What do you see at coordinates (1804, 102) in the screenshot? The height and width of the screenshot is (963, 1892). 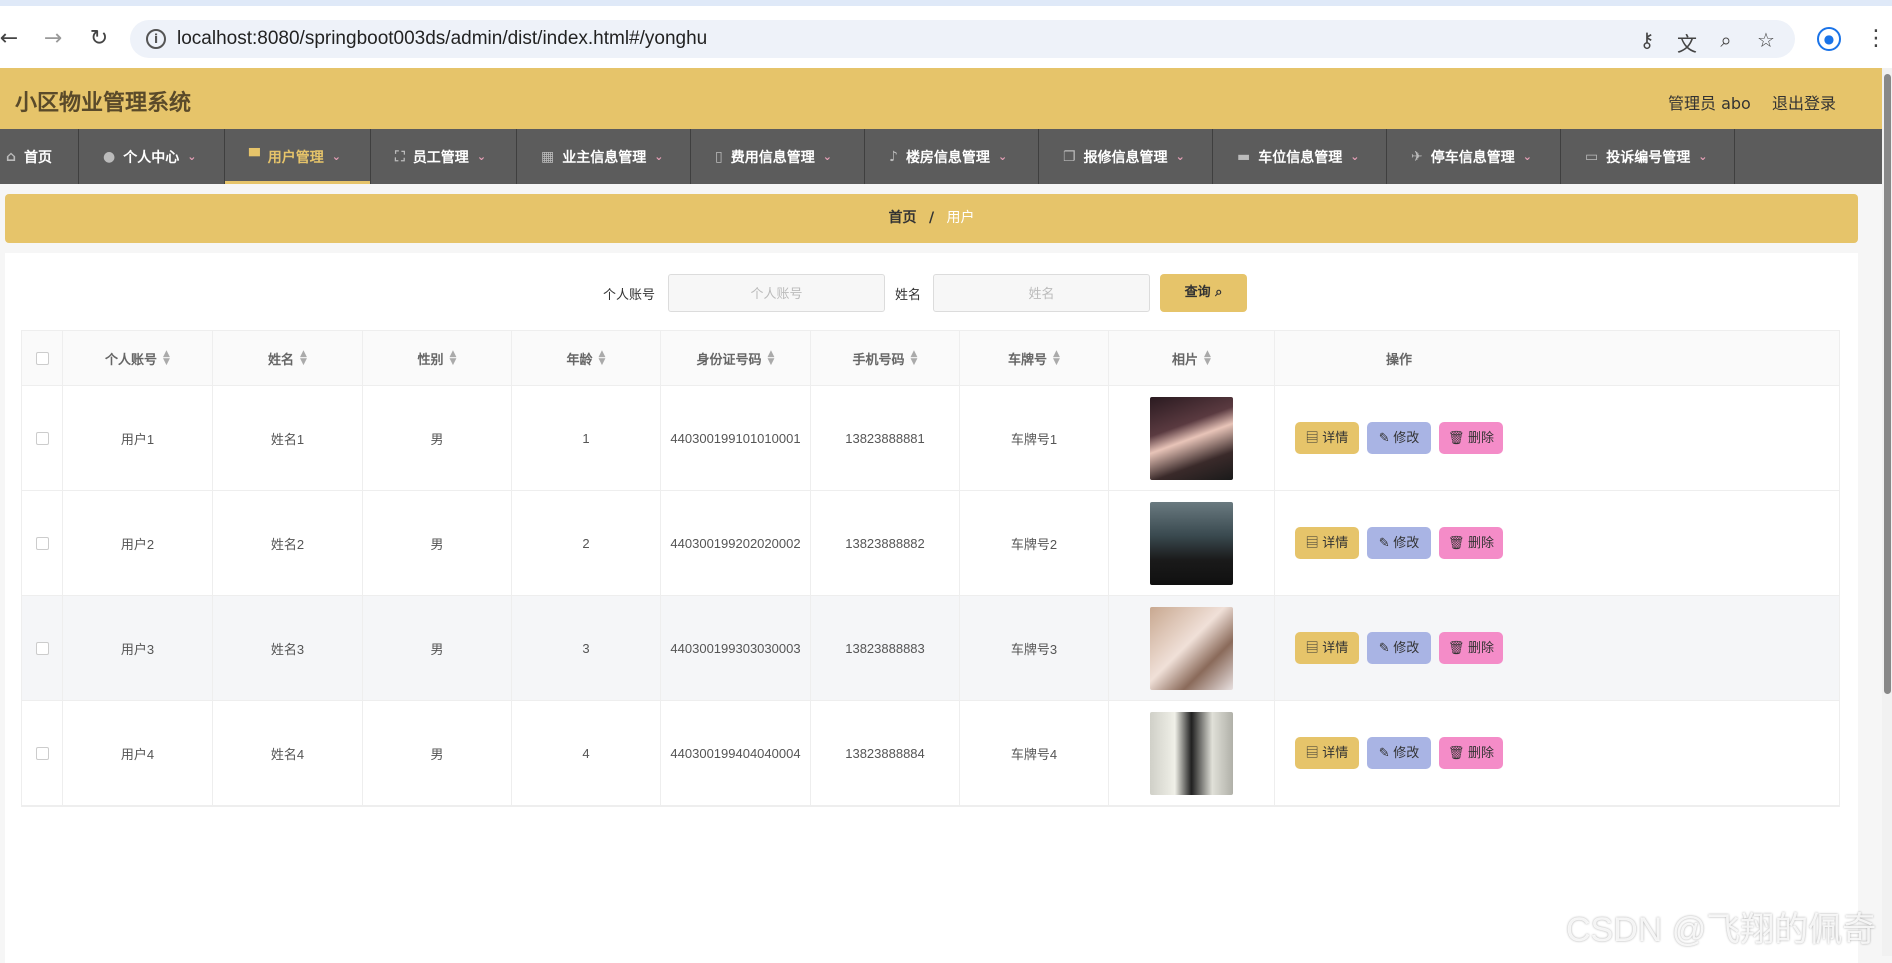 I see `logout-link: 退出登录` at bounding box center [1804, 102].